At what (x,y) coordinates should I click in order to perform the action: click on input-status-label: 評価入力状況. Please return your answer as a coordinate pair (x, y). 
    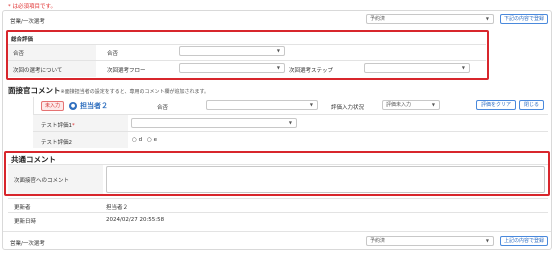
    Looking at the image, I should click on (348, 108).